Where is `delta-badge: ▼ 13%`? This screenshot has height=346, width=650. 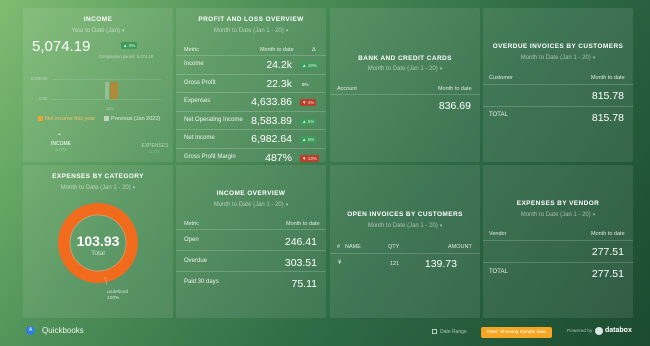 delta-badge: ▼ 13% is located at coordinates (309, 158).